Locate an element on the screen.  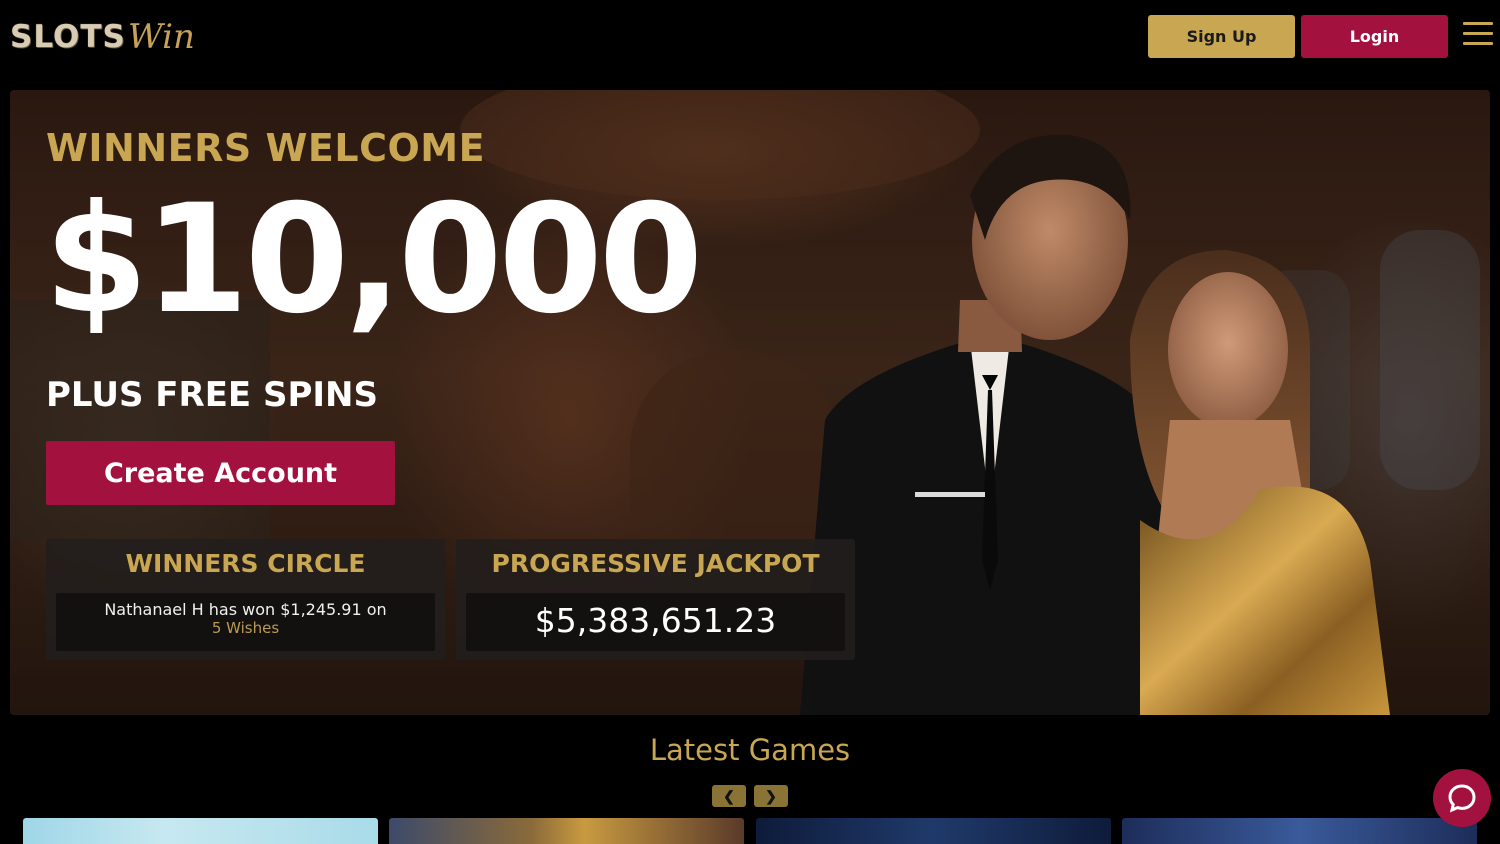
progressive-jackpot-panel: PROGRESSIVE JACKPOT $5,383,651.23 is located at coordinates (655, 599).